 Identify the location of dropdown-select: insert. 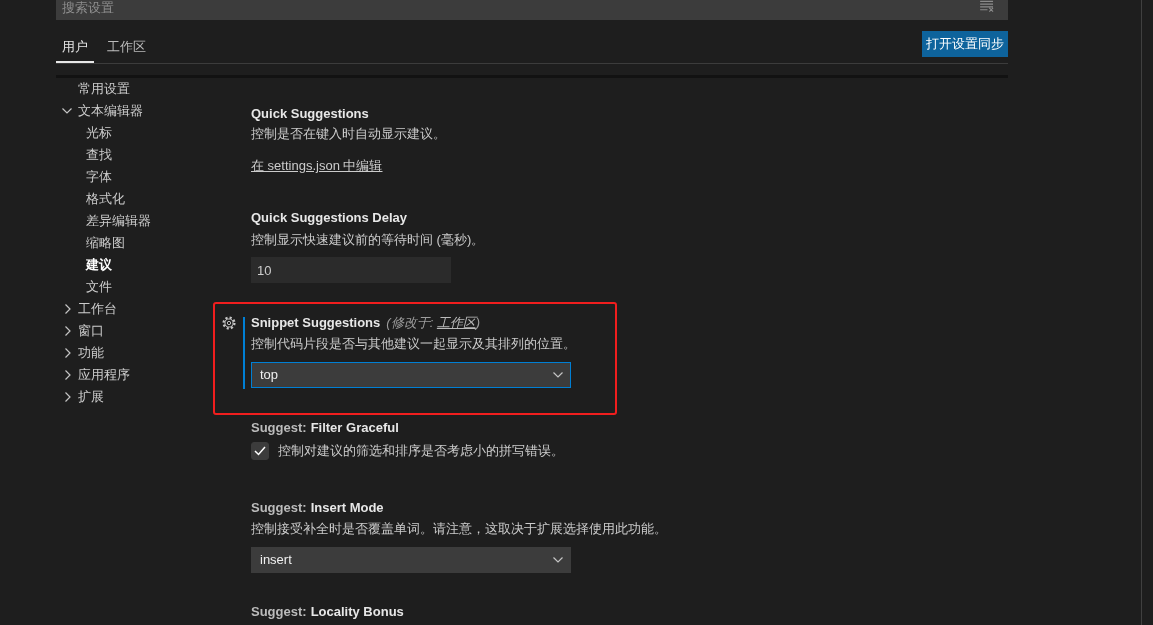
(411, 560).